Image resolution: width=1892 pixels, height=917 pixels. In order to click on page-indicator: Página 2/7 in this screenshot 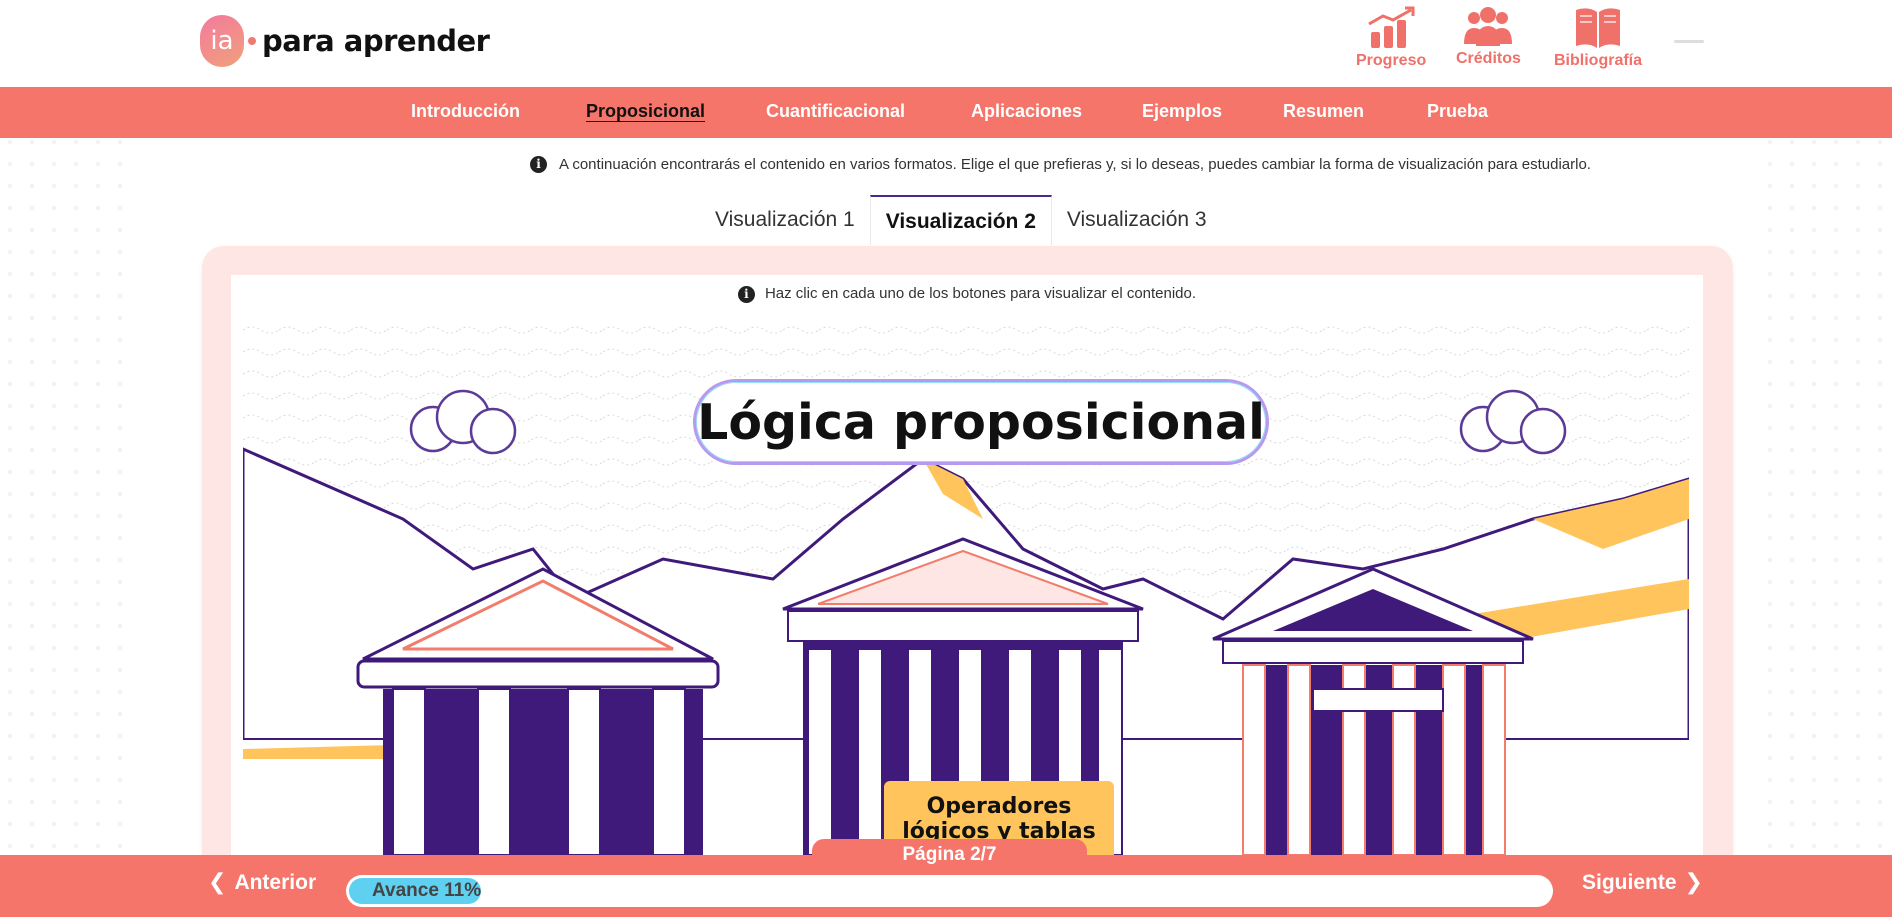, I will do `click(949, 855)`.